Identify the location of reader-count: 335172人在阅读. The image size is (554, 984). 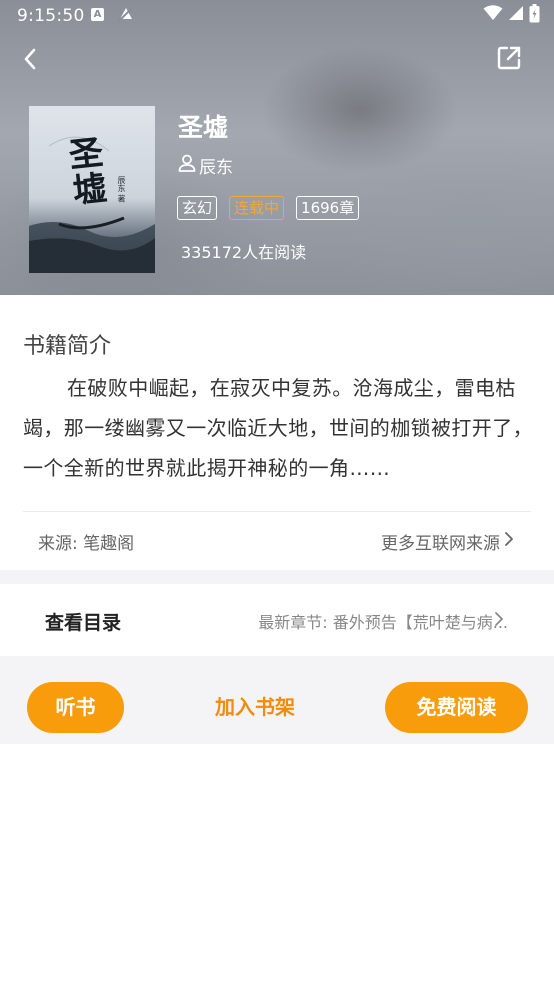
(244, 252).